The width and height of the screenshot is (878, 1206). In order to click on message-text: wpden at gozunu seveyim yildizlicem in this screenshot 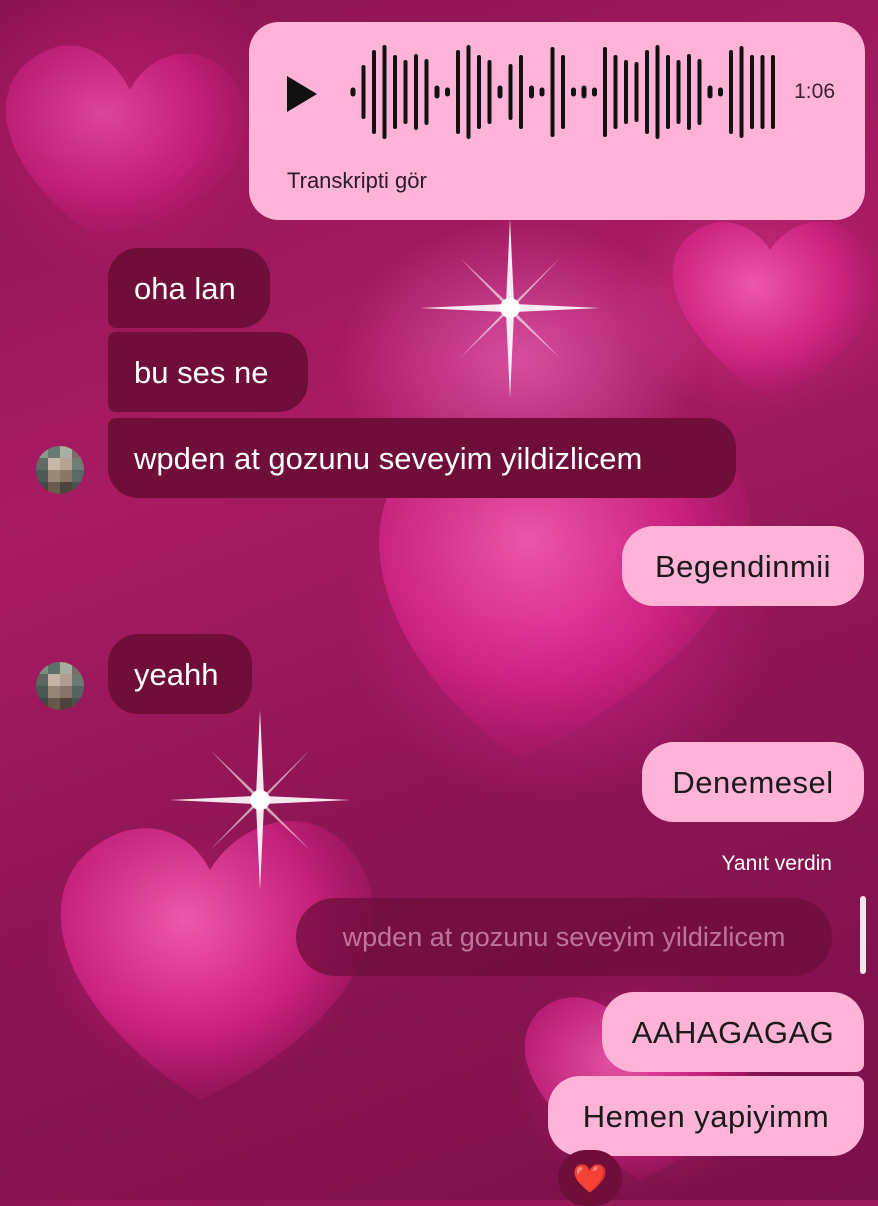, I will do `click(388, 458)`.